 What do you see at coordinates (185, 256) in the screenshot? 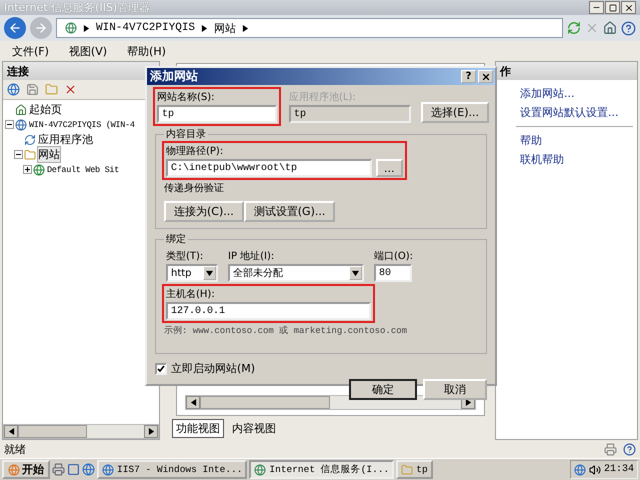
I see `field-label: 类型(T):` at bounding box center [185, 256].